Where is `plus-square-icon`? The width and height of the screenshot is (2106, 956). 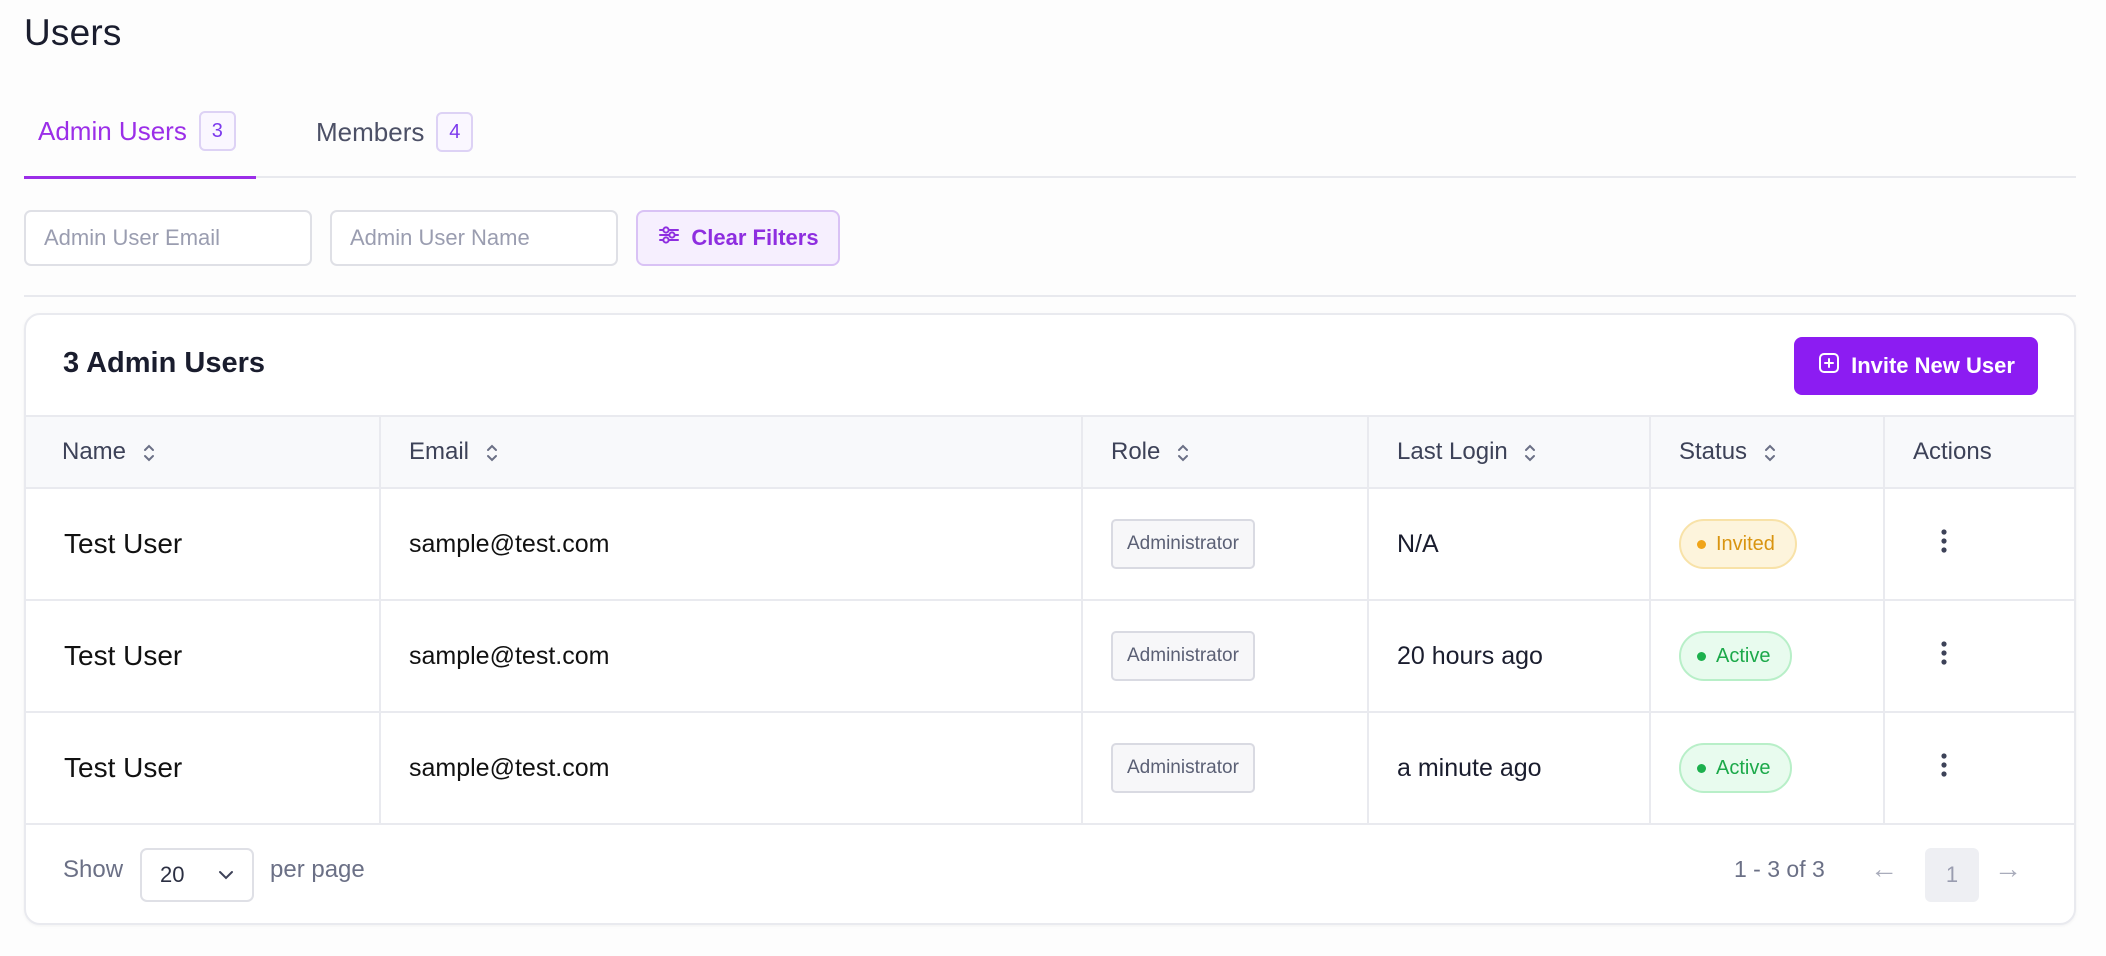
plus-square-icon is located at coordinates (1829, 366).